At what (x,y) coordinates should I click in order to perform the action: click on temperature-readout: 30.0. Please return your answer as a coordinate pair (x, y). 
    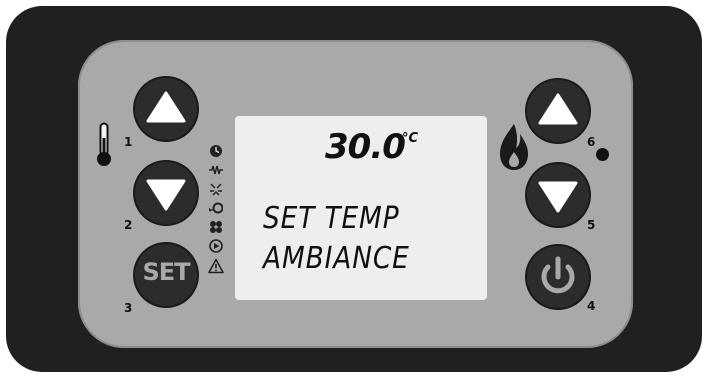
    Looking at the image, I should click on (365, 147).